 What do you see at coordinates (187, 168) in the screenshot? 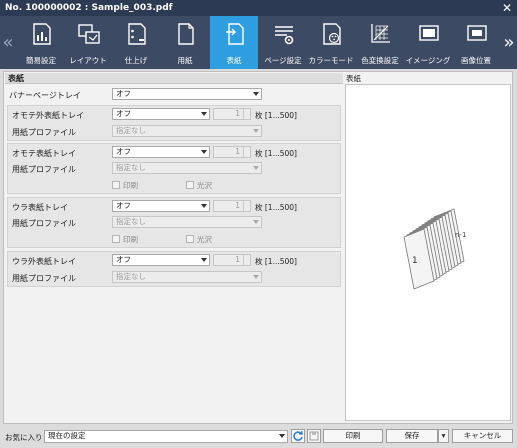
I see `front-profile-select: 指定なし` at bounding box center [187, 168].